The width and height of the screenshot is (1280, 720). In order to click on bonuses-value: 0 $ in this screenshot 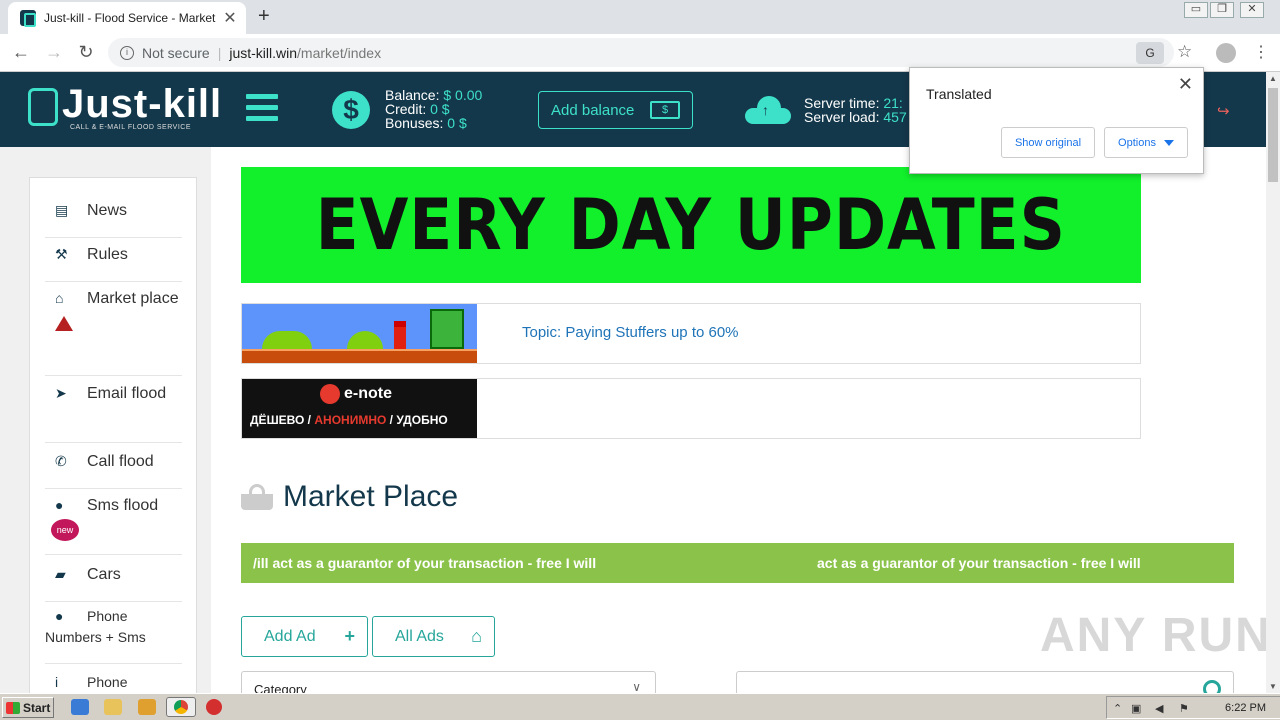, I will do `click(457, 123)`.